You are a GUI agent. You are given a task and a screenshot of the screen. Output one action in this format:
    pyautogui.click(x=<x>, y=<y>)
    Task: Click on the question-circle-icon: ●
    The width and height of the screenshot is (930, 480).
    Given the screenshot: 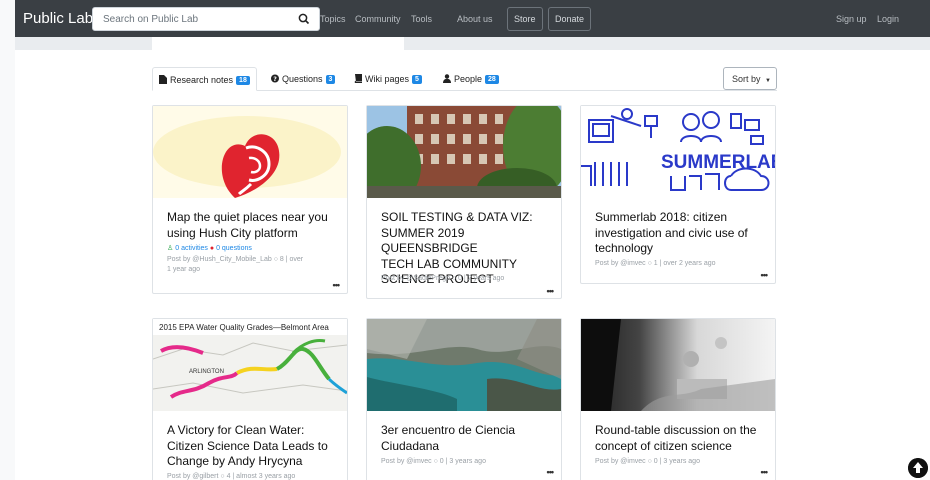 What is the action you would take?
    pyautogui.click(x=212, y=248)
    